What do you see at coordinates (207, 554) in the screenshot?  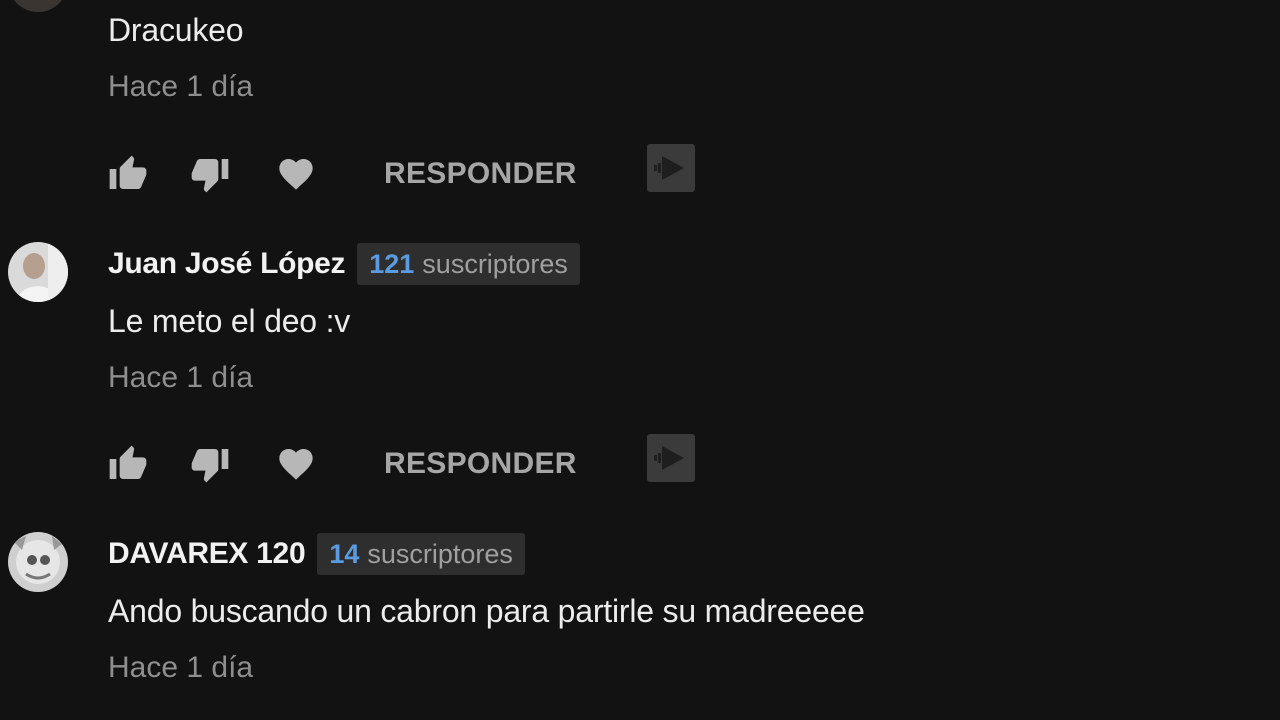 I see `author-name: DAVAREX 120` at bounding box center [207, 554].